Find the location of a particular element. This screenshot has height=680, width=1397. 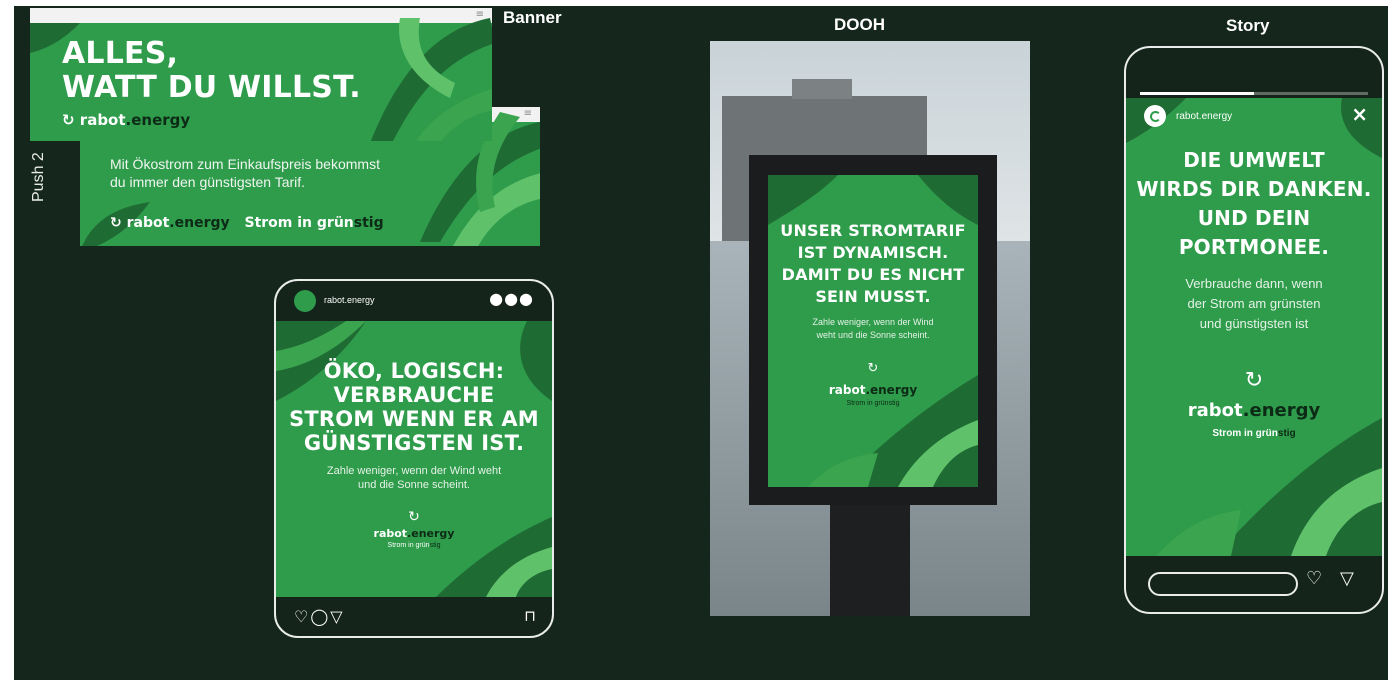

section-label-banner: Banner is located at coordinates (532, 17).